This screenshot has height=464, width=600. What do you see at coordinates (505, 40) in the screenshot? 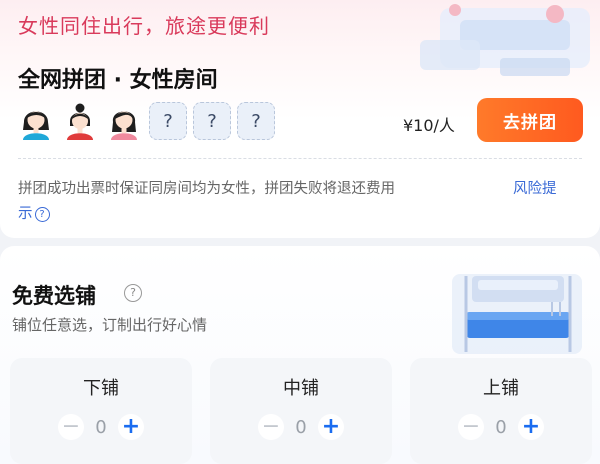
I see `decoration-illustration` at bounding box center [505, 40].